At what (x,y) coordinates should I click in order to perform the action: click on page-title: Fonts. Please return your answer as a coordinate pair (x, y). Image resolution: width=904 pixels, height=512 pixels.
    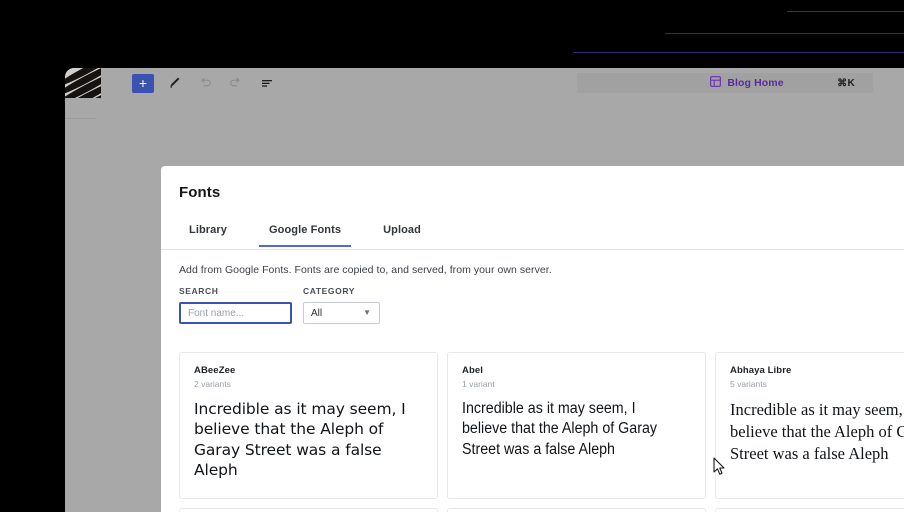
    Looking at the image, I should click on (200, 192).